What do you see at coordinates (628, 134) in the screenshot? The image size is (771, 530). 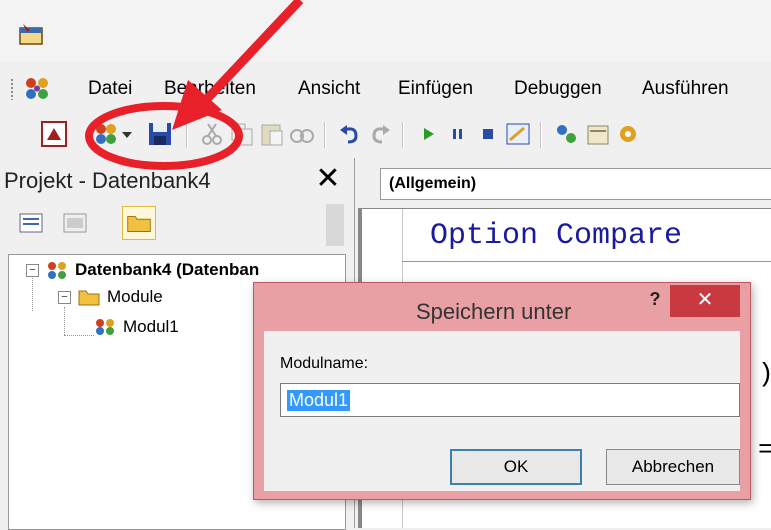 I see `object-browser-icon` at bounding box center [628, 134].